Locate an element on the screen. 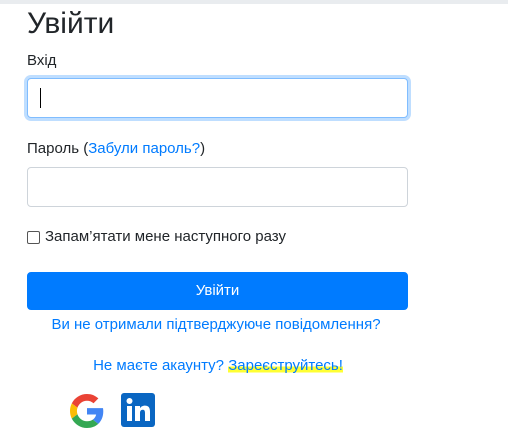 The image size is (508, 438). page-title: Увійти is located at coordinates (71, 23).